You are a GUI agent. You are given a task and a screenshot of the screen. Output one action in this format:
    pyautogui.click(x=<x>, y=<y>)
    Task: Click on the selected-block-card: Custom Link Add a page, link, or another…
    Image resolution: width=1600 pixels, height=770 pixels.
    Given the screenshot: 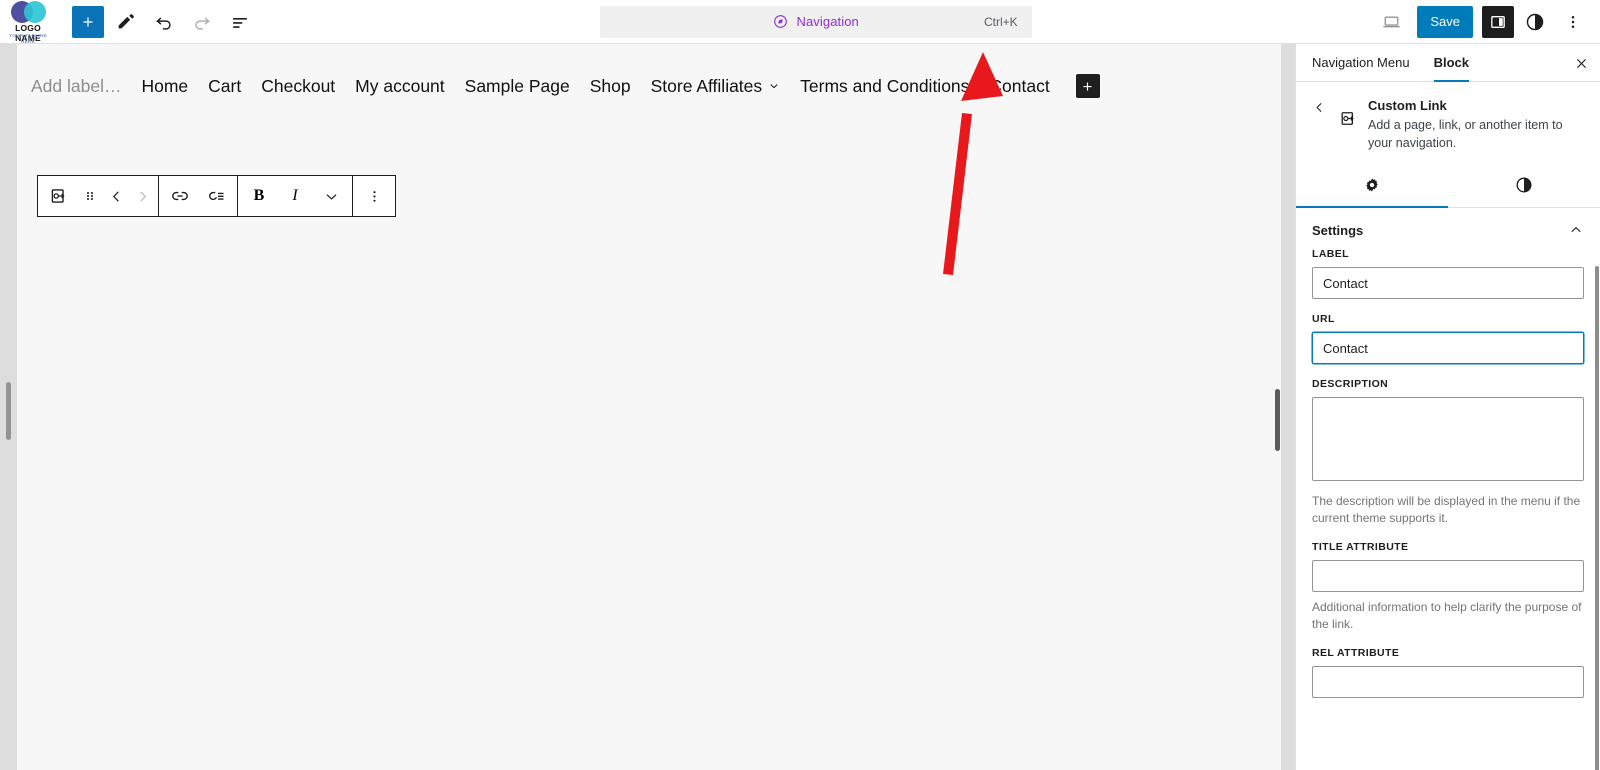 What is the action you would take?
    pyautogui.click(x=1448, y=122)
    